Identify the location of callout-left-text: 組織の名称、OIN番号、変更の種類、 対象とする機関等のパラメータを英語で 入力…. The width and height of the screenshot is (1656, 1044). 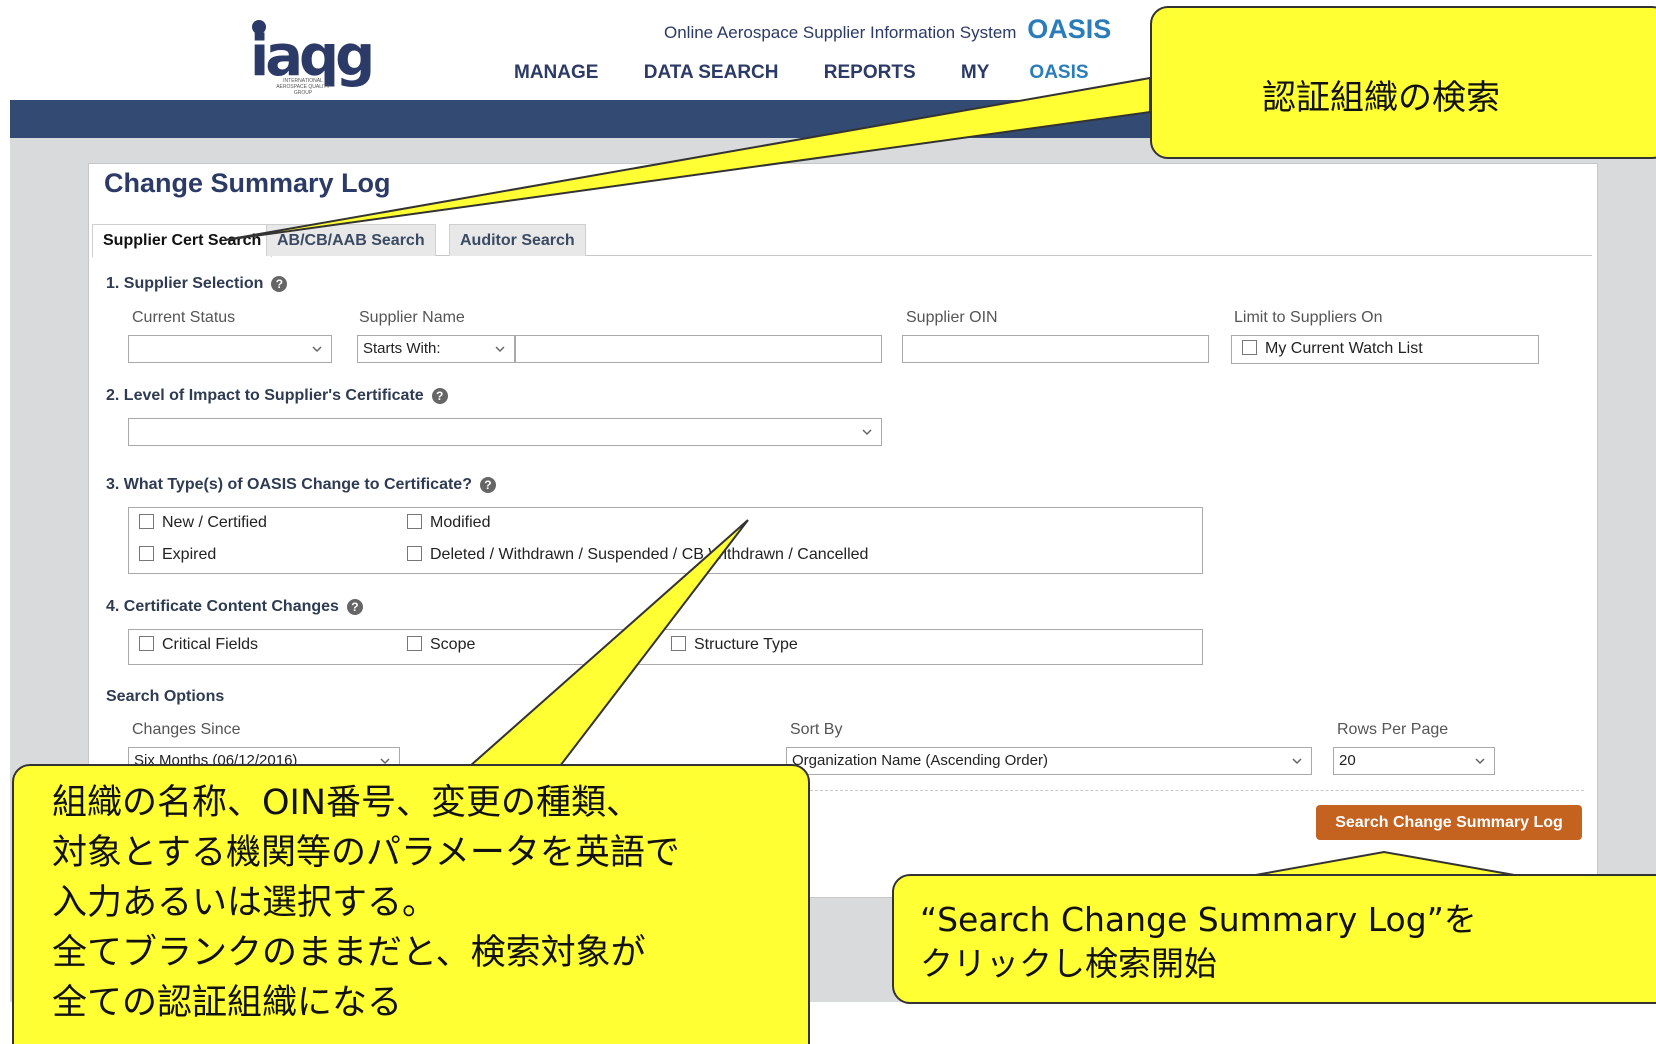
(366, 903).